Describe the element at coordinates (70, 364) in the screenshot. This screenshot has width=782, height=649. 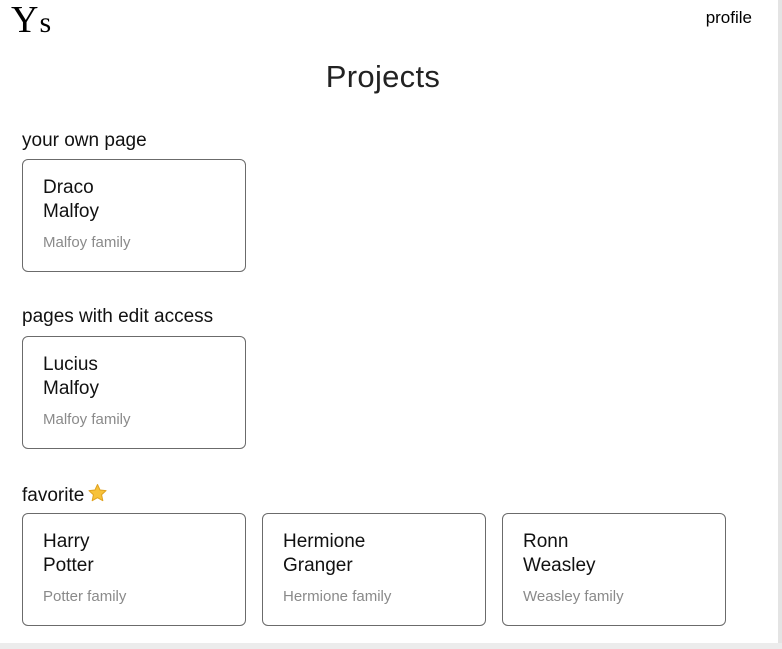
I see `card-first-name: Lucius` at that location.